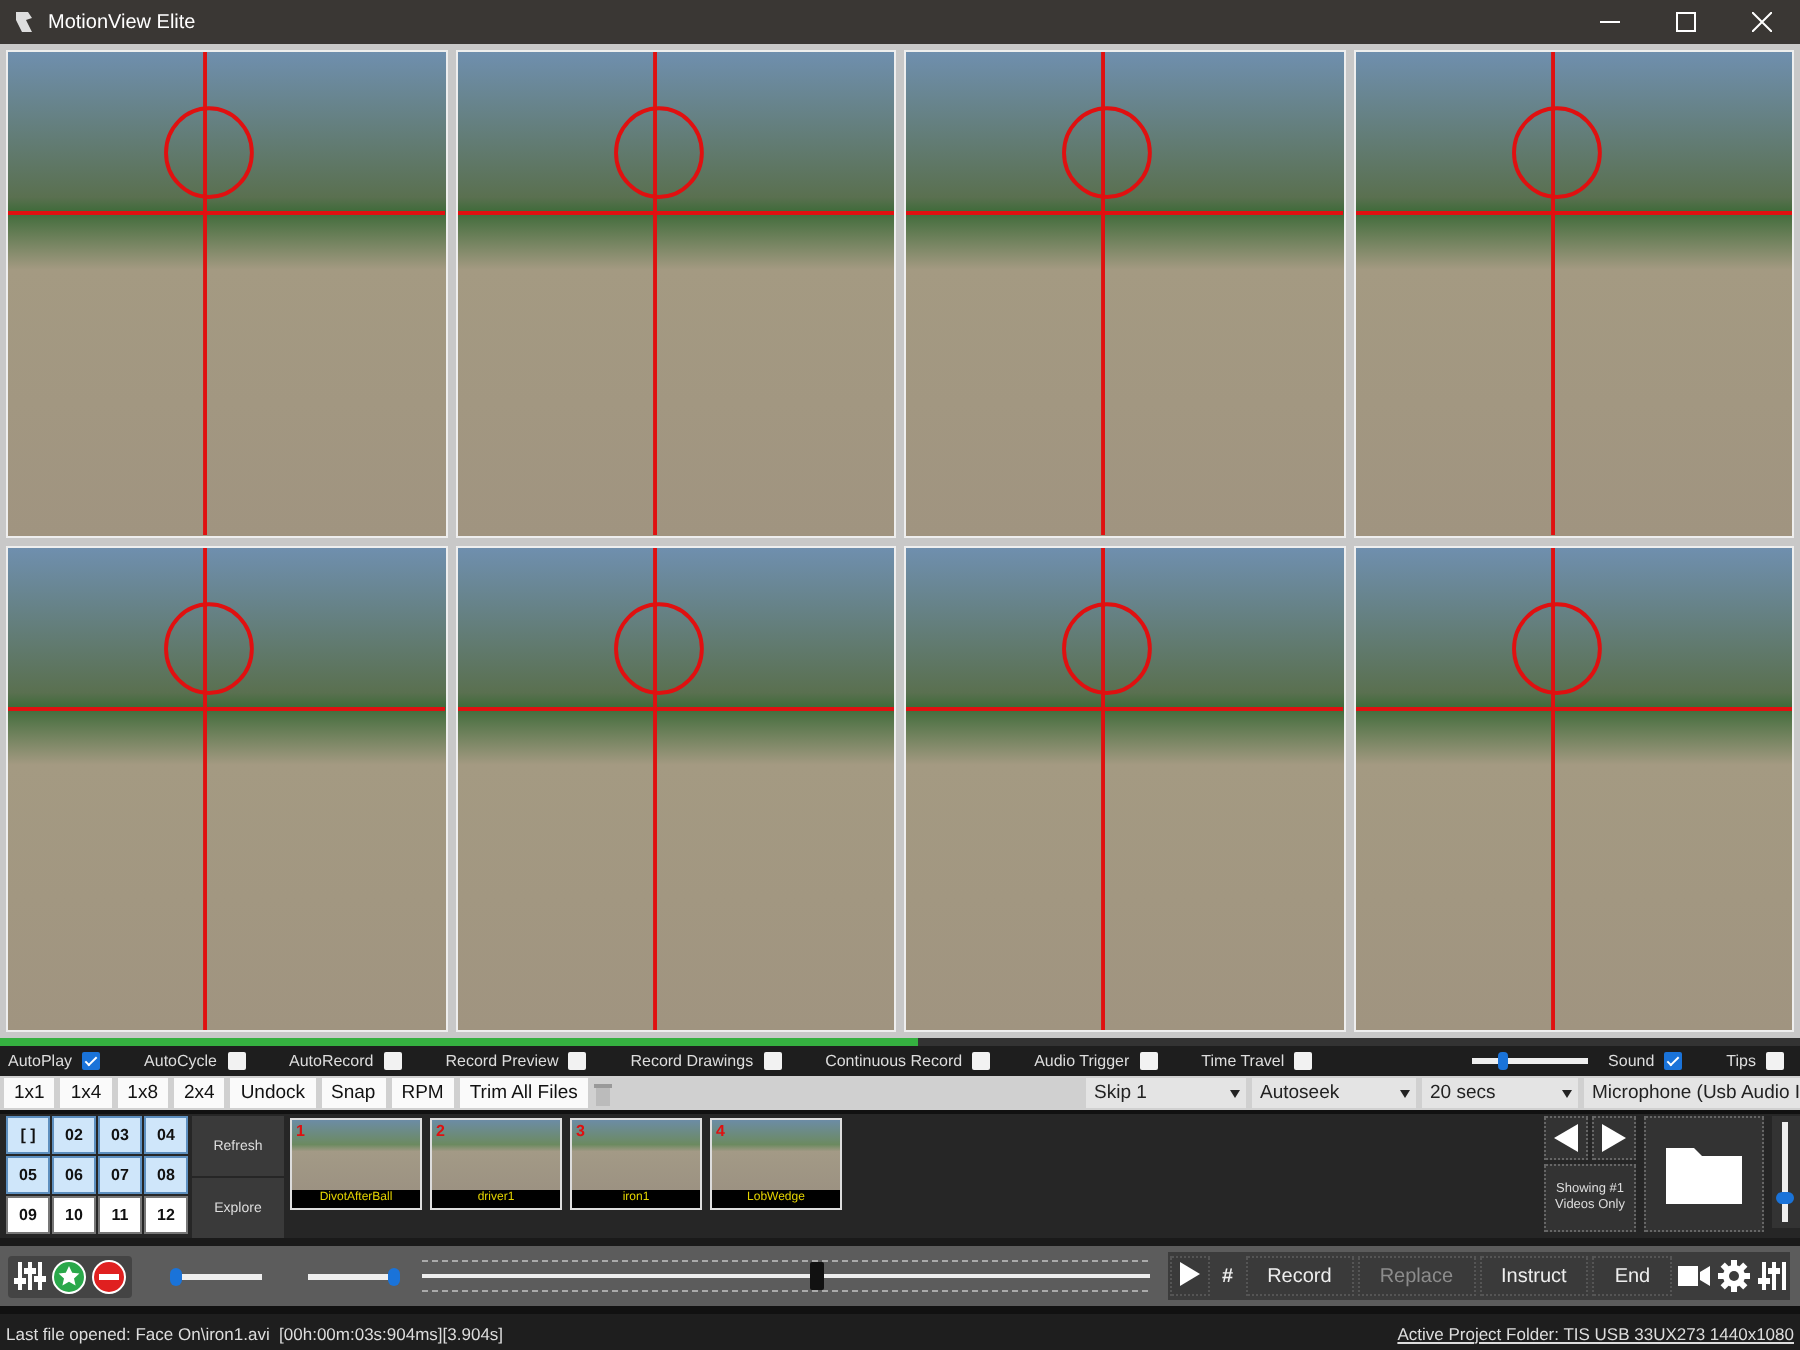  I want to click on next-button, so click(1614, 1138).